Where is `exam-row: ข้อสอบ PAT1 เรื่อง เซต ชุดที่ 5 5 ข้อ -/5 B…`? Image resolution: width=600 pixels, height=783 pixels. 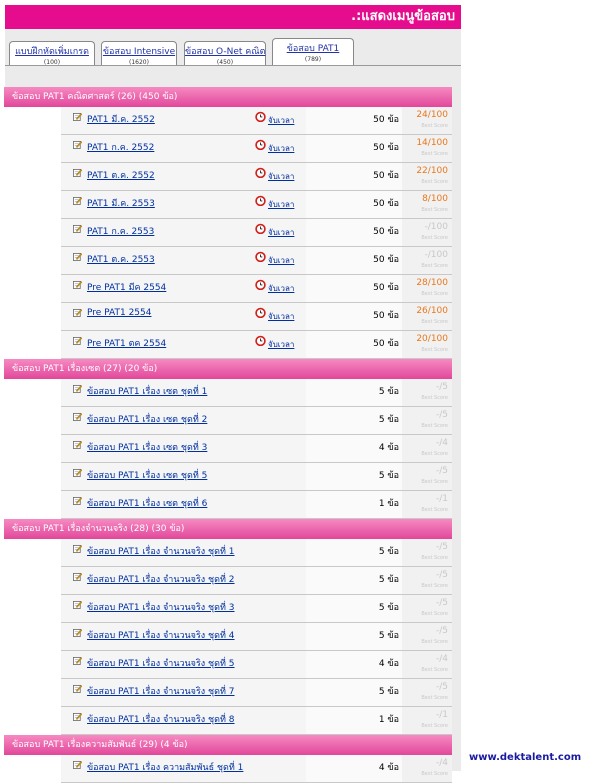 exam-row: ข้อสอบ PAT1 เรื่อง เซต ชุดที่ 5 5 ข้อ -/5 B… is located at coordinates (228, 477).